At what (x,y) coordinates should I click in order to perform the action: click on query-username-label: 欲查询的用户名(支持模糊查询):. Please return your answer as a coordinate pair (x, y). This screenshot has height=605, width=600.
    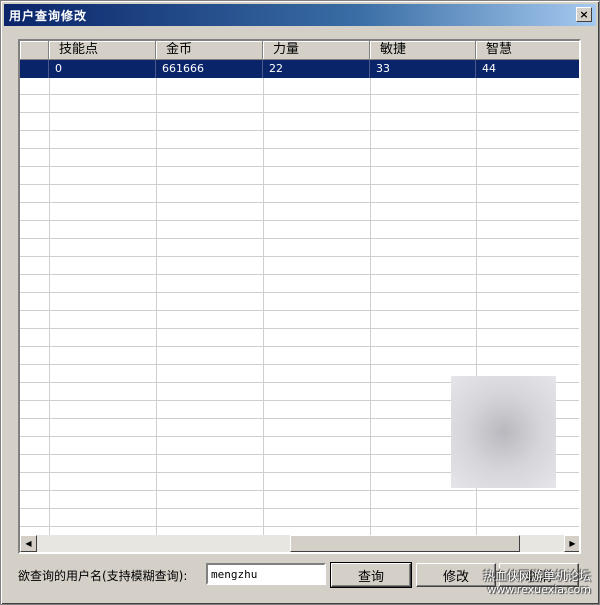
    Looking at the image, I should click on (103, 576).